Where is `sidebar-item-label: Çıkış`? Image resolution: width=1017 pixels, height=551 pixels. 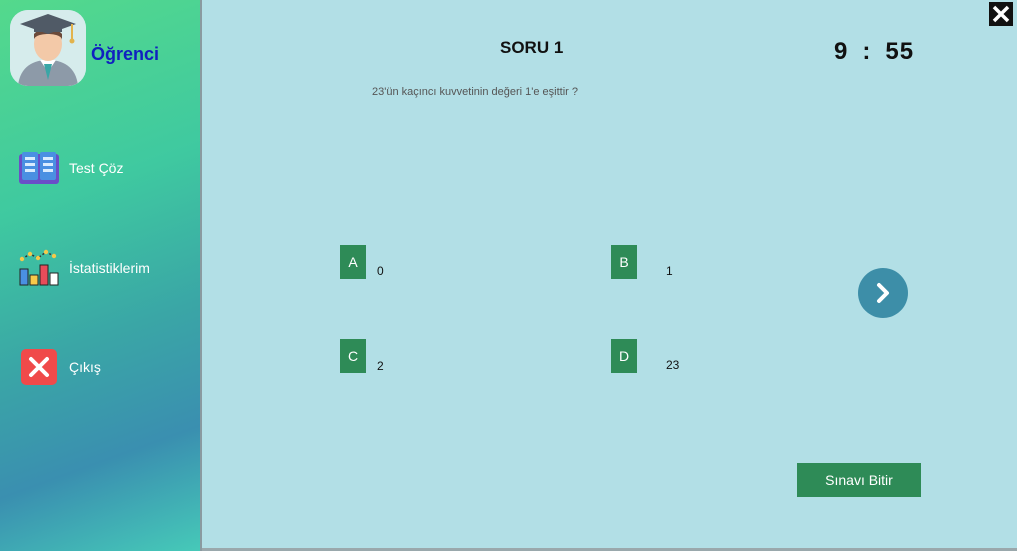
sidebar-item-label: Çıkış is located at coordinates (85, 367).